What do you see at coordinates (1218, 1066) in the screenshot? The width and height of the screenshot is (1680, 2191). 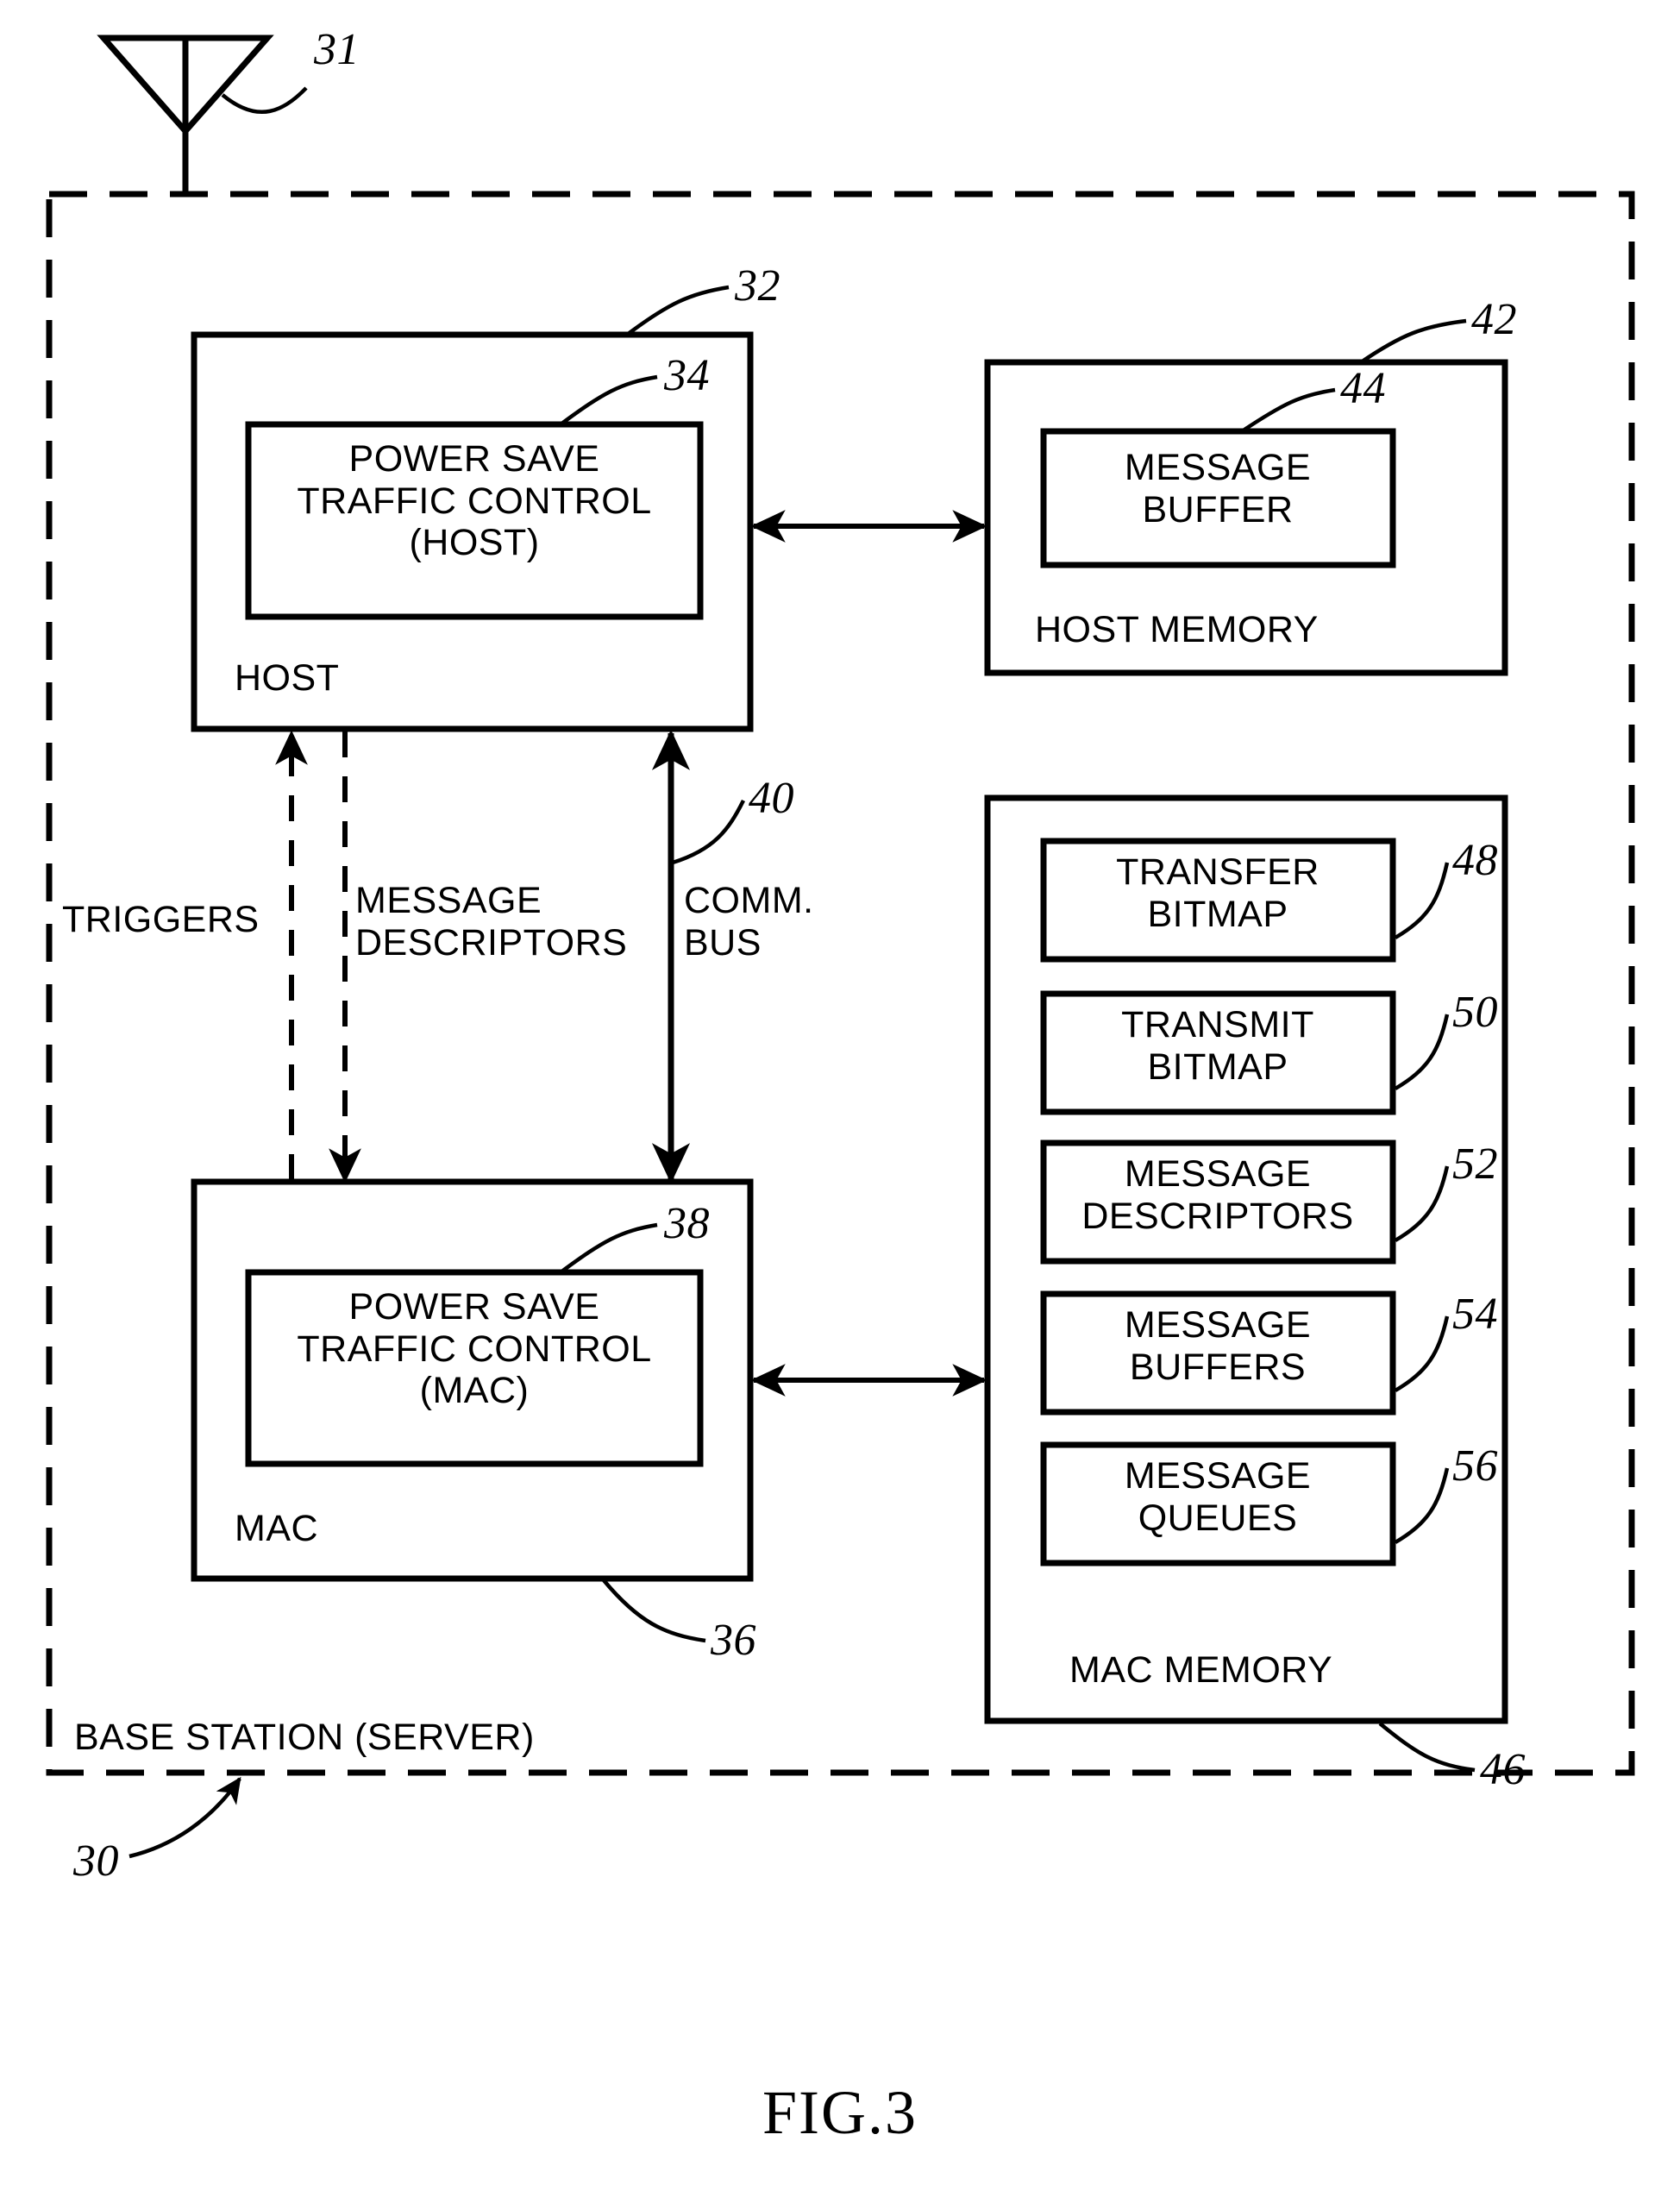 I see `transmit-bitmap-line2: BITMAP` at bounding box center [1218, 1066].